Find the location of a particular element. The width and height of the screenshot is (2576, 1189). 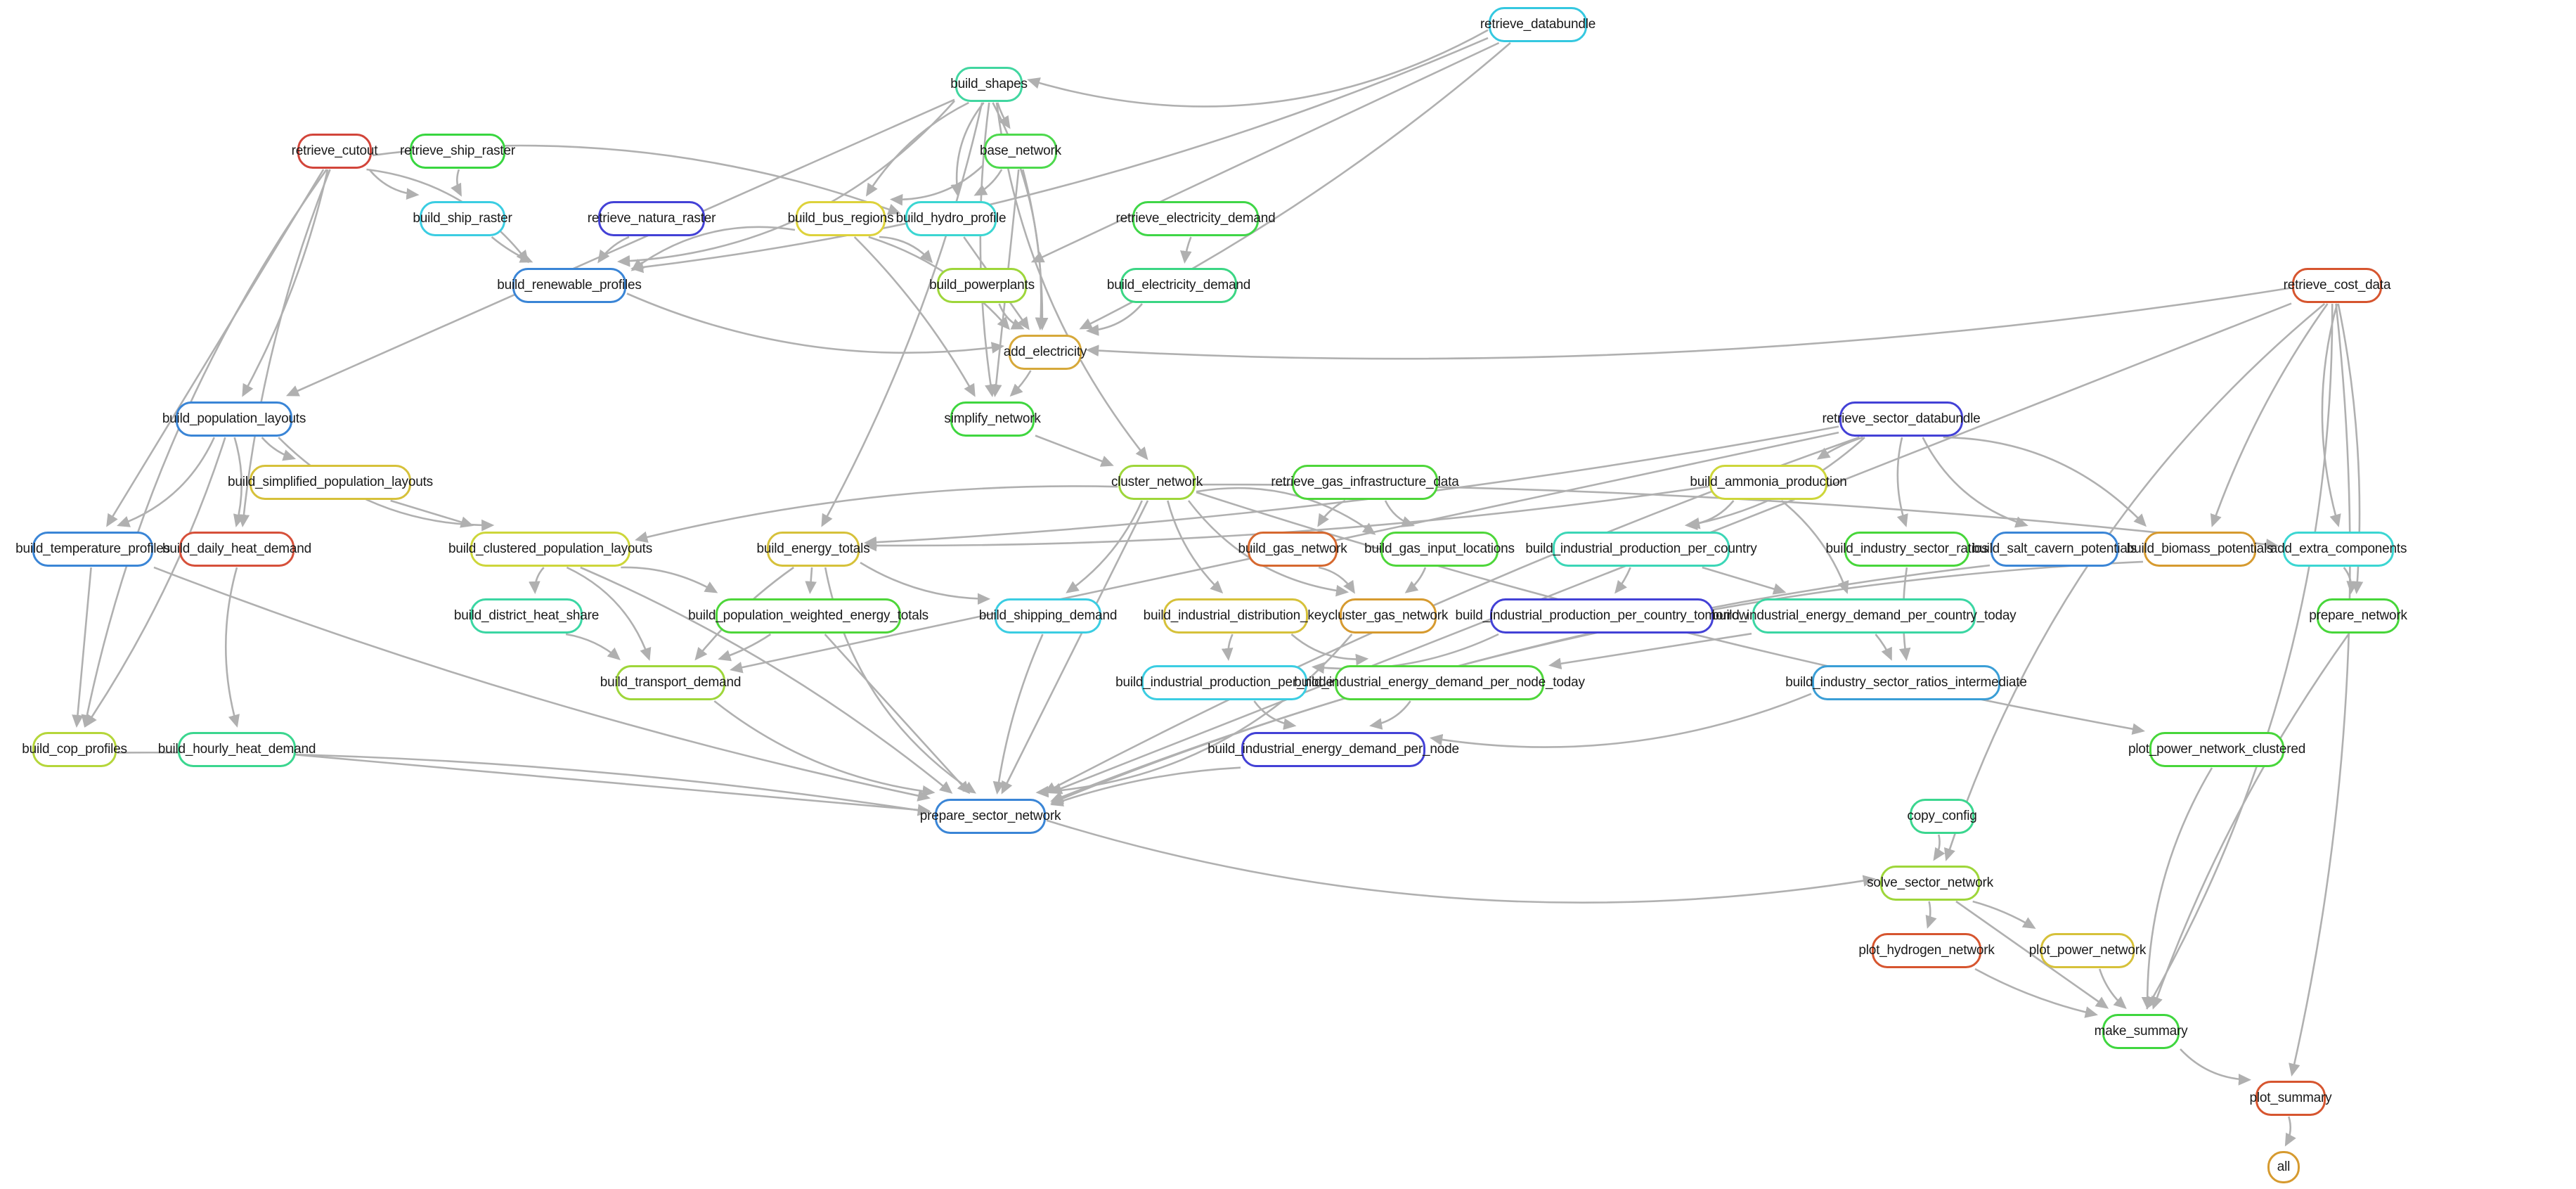

dag-node-build_industrial_production_per_node: build_industrial_production_per_node is located at coordinates (1224, 682).